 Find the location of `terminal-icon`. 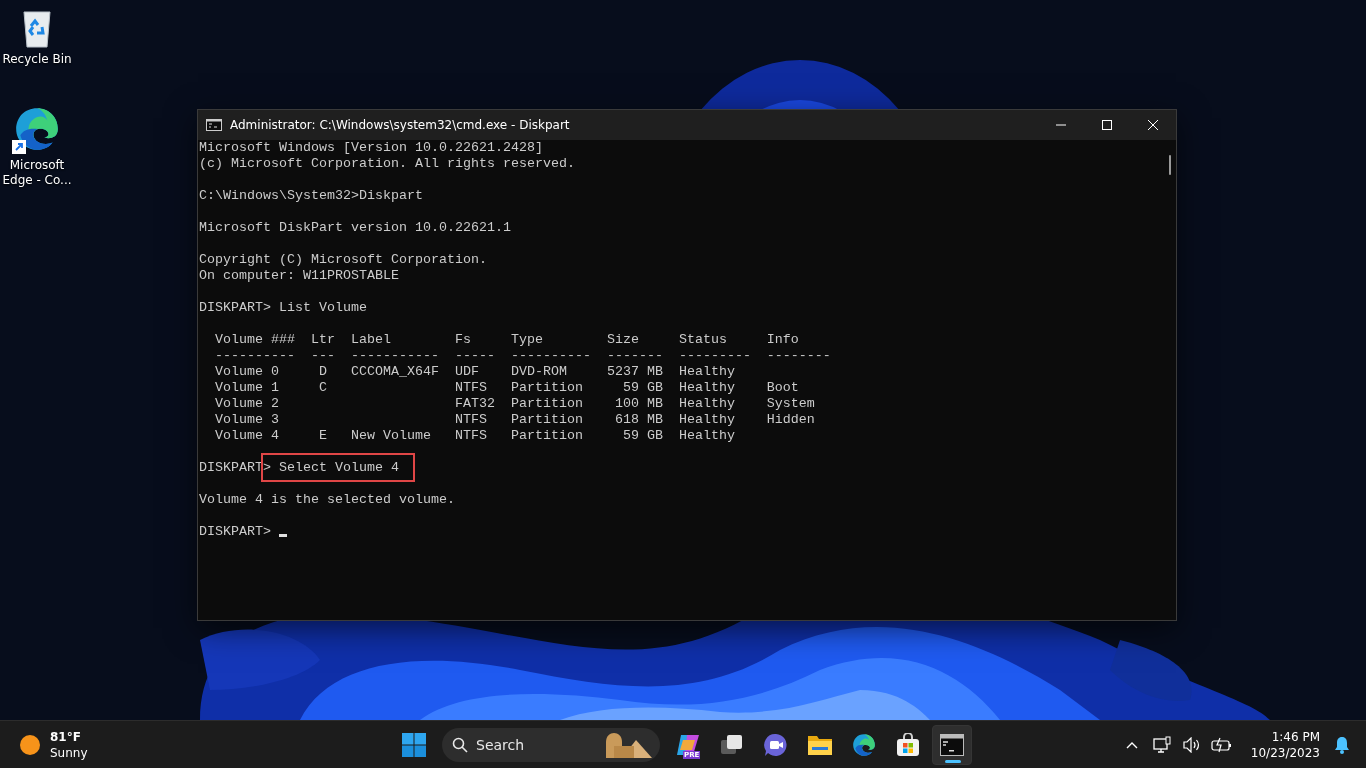

terminal-icon is located at coordinates (952, 744).